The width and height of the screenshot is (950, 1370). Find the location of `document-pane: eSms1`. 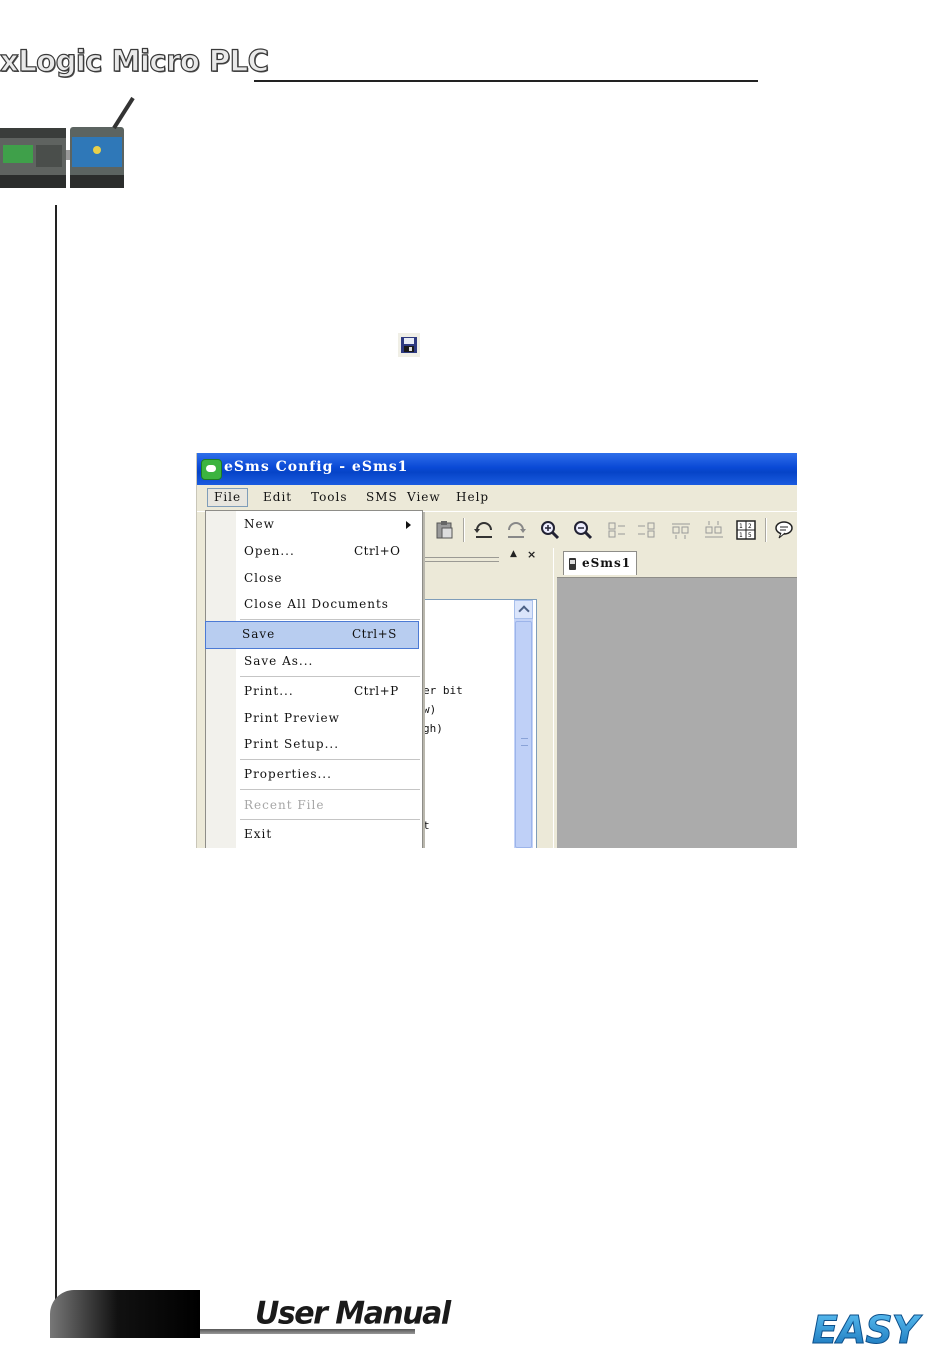

document-pane: eSms1 is located at coordinates (676, 698).